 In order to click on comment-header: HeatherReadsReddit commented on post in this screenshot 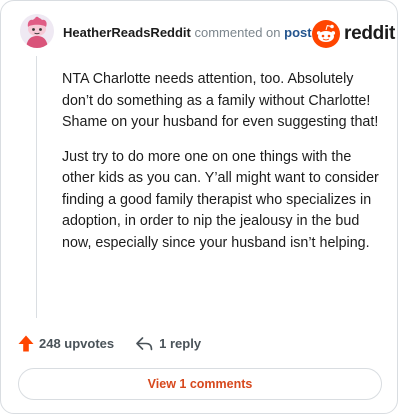, I will do `click(187, 32)`.